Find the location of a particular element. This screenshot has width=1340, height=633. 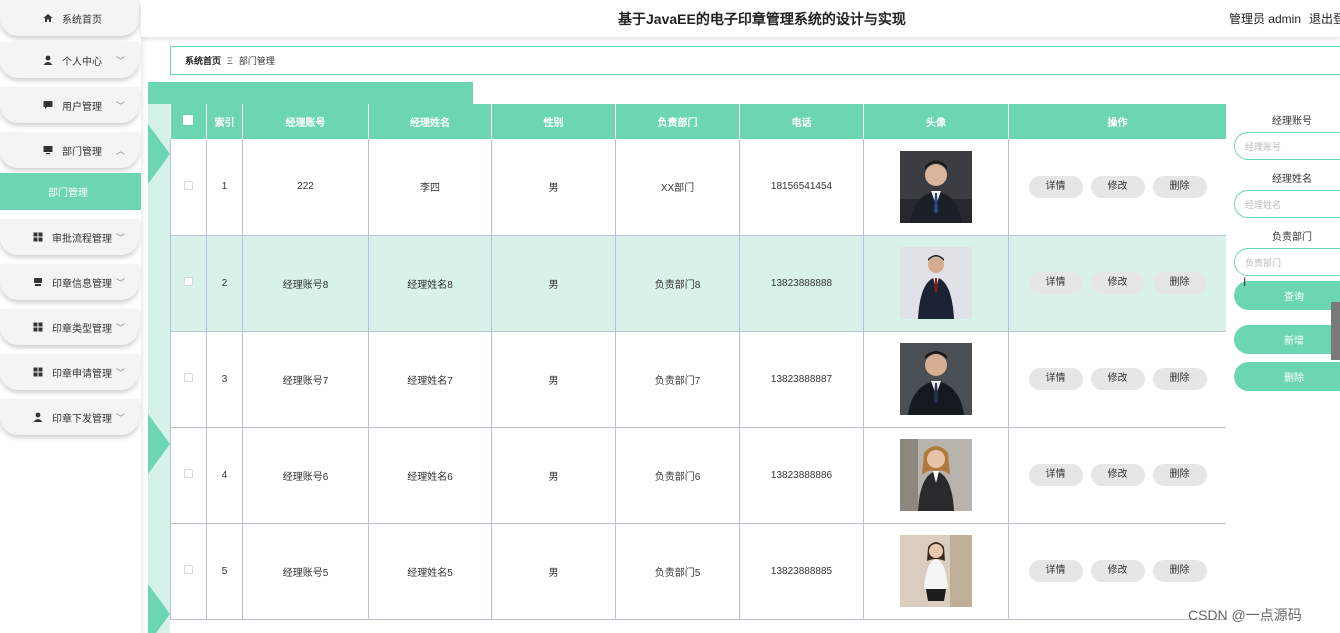

table-row: 3 经理账号7 经理姓名7 男 负责部门7 13823888887 详情 修改 删除 is located at coordinates (698, 379).